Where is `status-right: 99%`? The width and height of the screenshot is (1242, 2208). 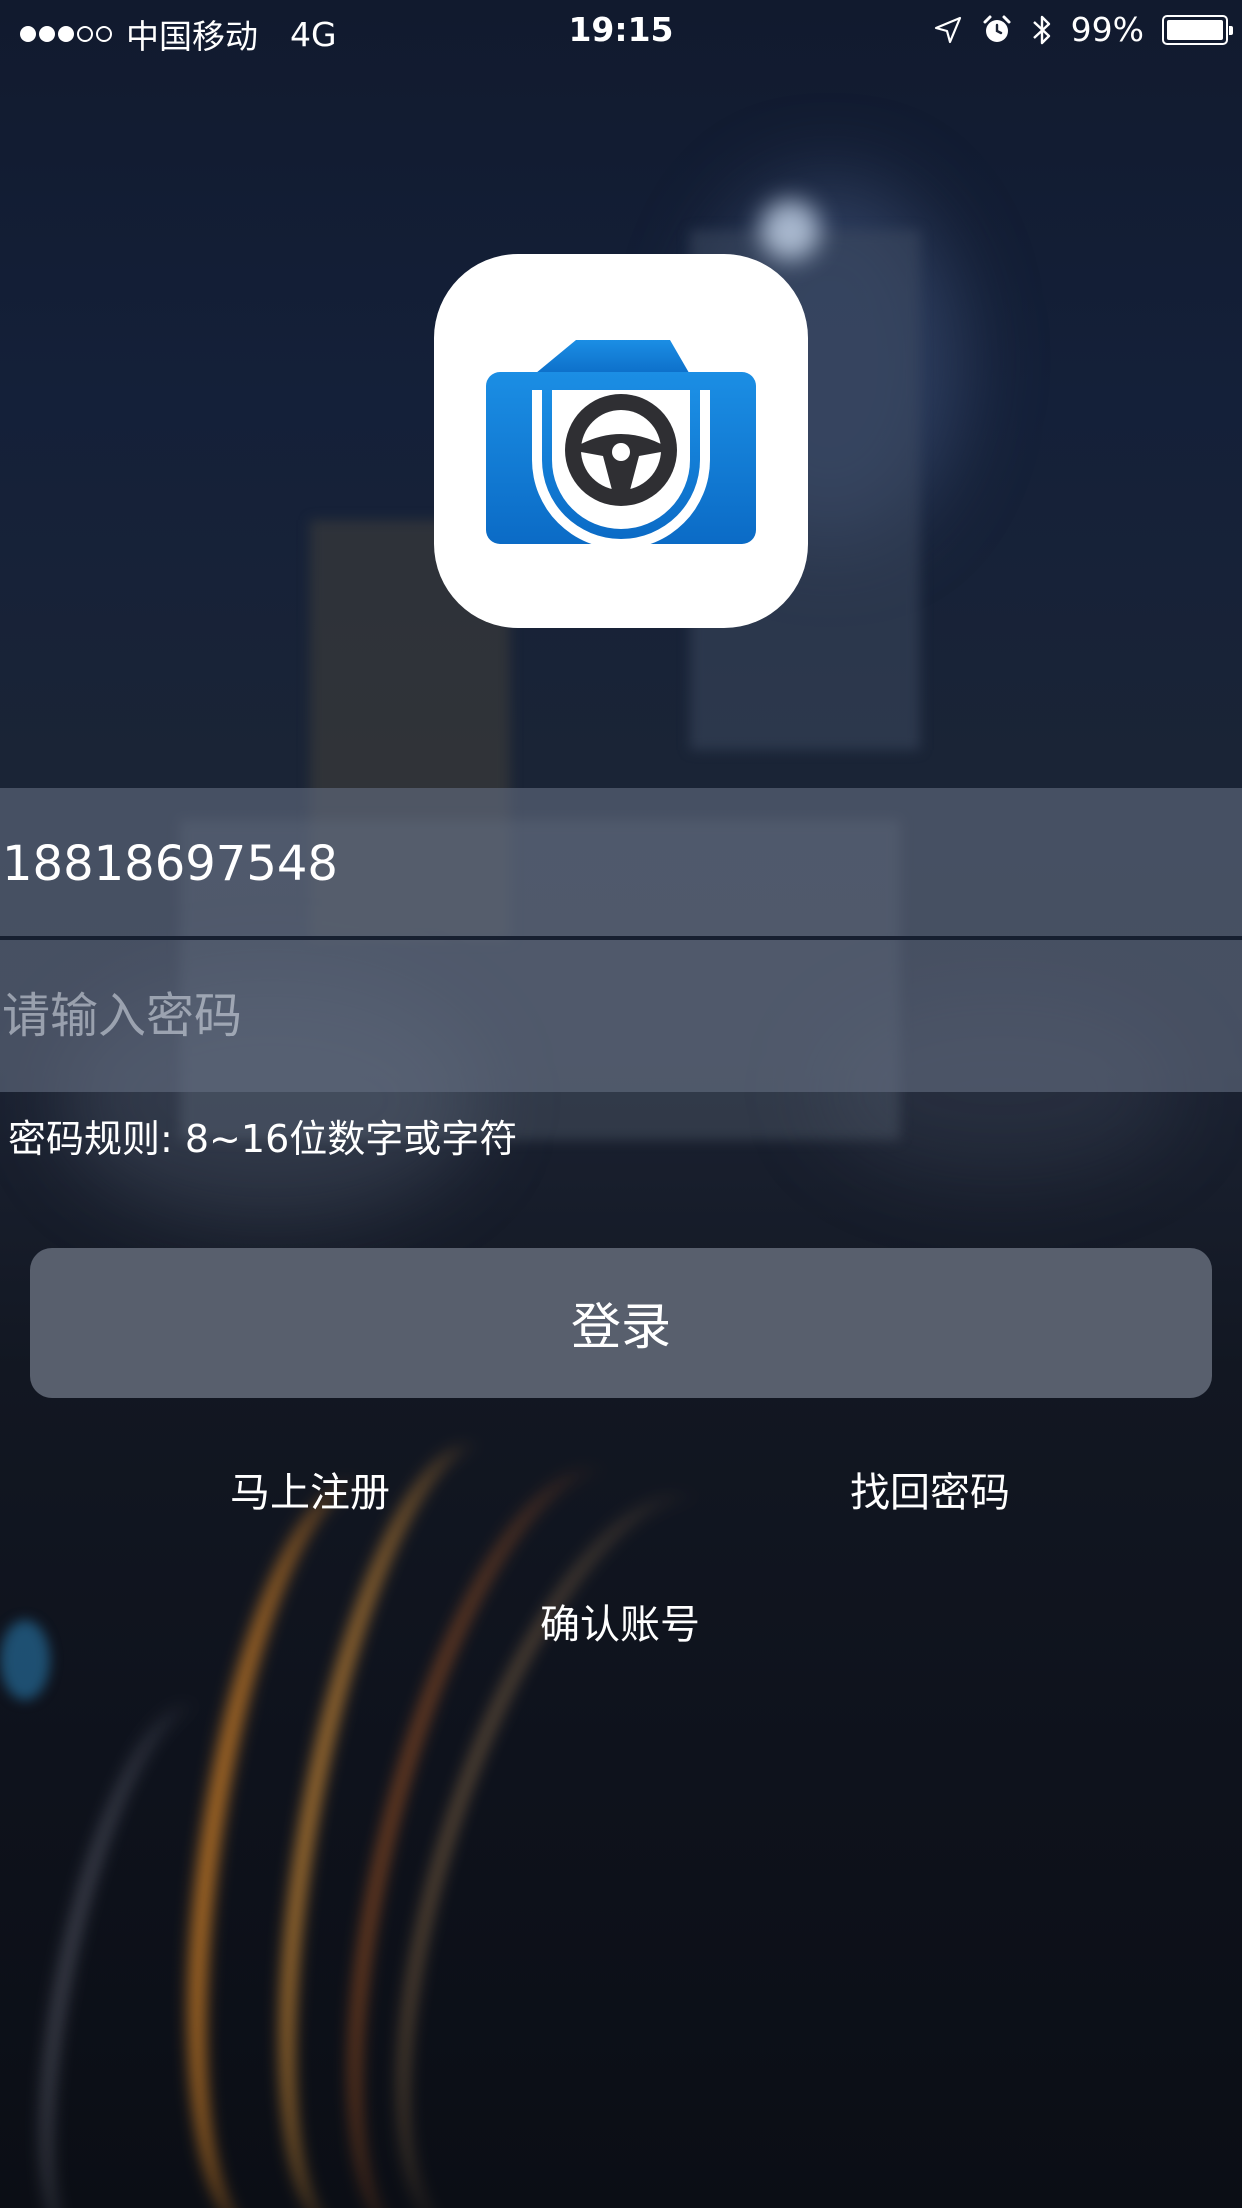 status-right: 99% is located at coordinates (1083, 29).